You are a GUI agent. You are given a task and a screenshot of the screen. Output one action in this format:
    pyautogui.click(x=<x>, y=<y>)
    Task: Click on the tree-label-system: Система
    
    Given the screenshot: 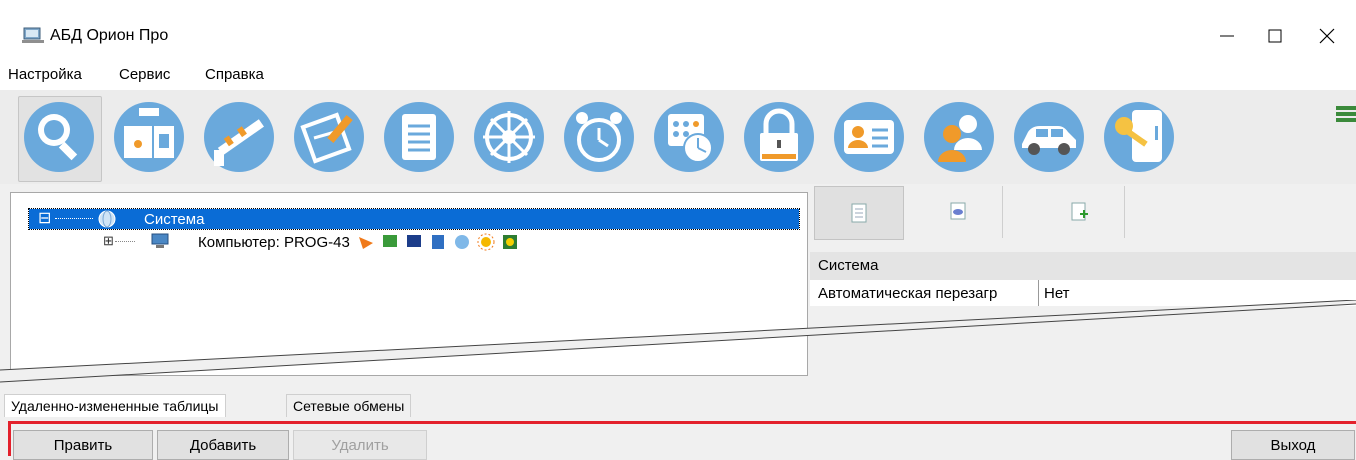 What is the action you would take?
    pyautogui.click(x=174, y=219)
    